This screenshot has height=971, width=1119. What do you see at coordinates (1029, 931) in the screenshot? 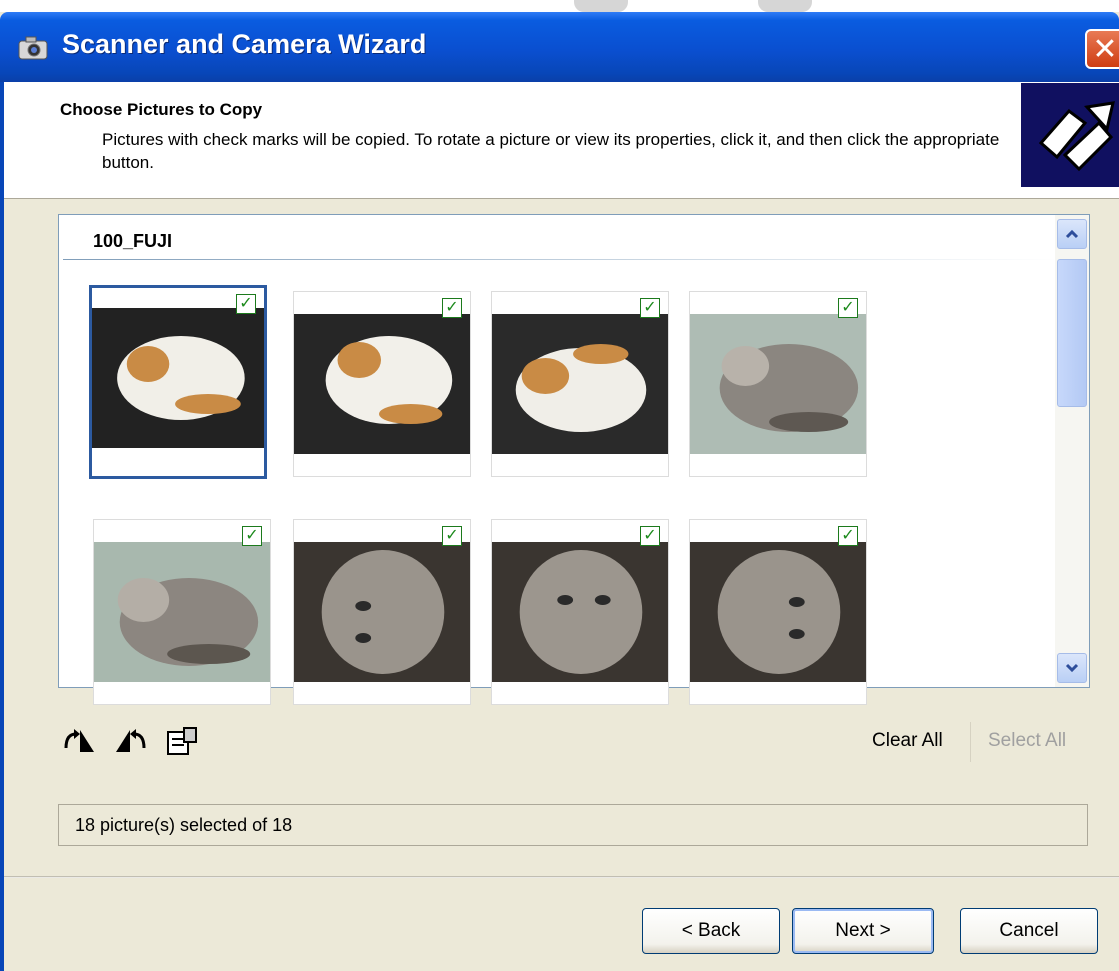
I see `cancel-button: Cancel` at bounding box center [1029, 931].